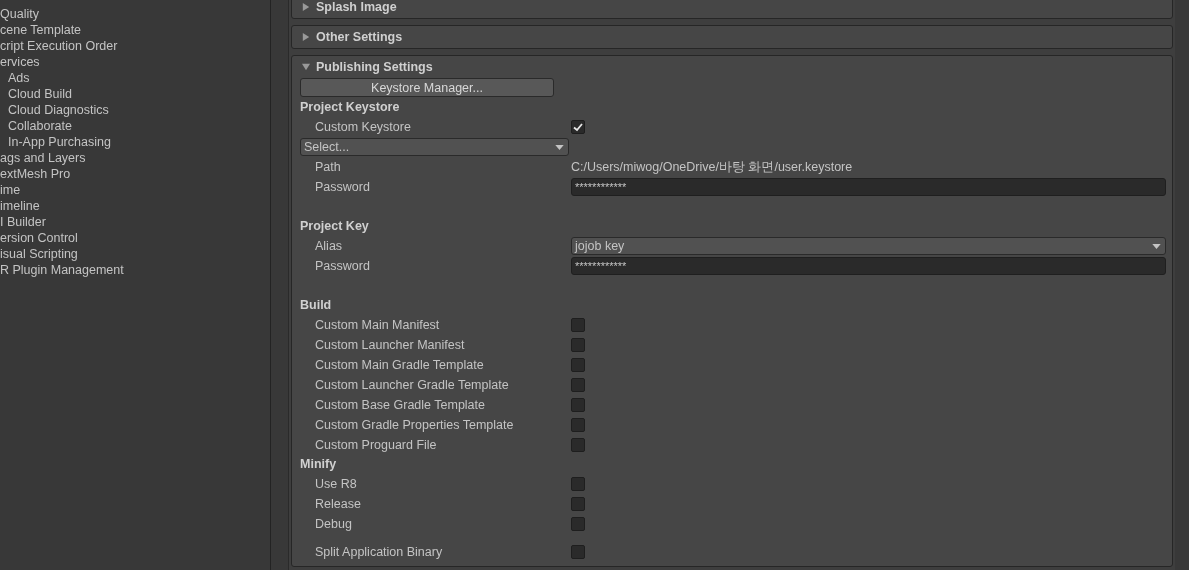 The width and height of the screenshot is (1189, 570). What do you see at coordinates (135, 110) in the screenshot?
I see `sidebar-item: Cloud Diagnostics` at bounding box center [135, 110].